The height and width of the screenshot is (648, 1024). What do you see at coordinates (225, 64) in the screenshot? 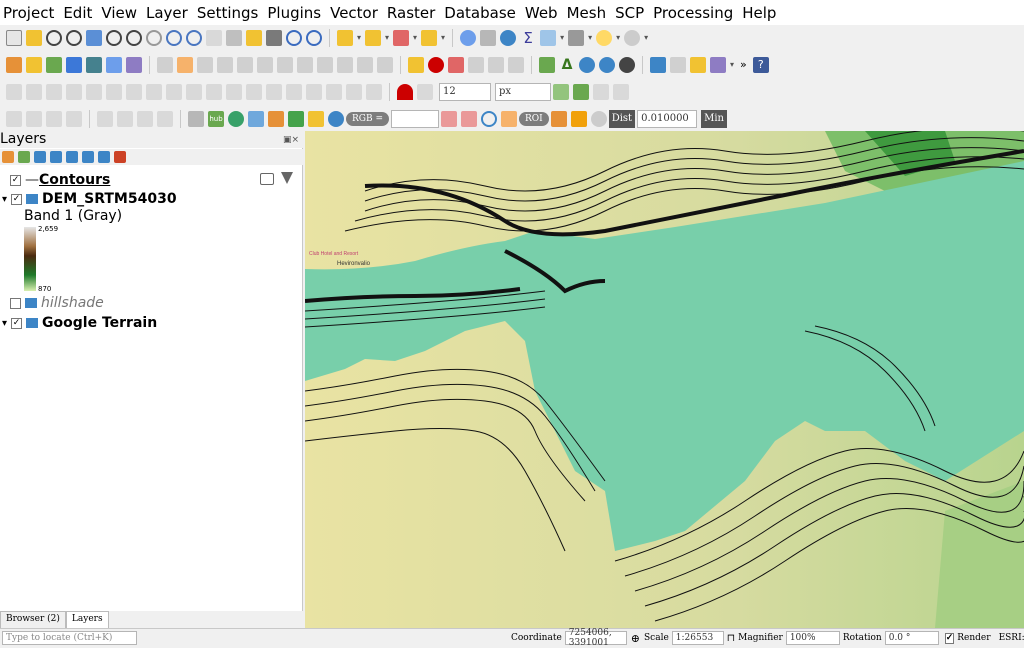
I see `digitize-icon` at bounding box center [225, 64].